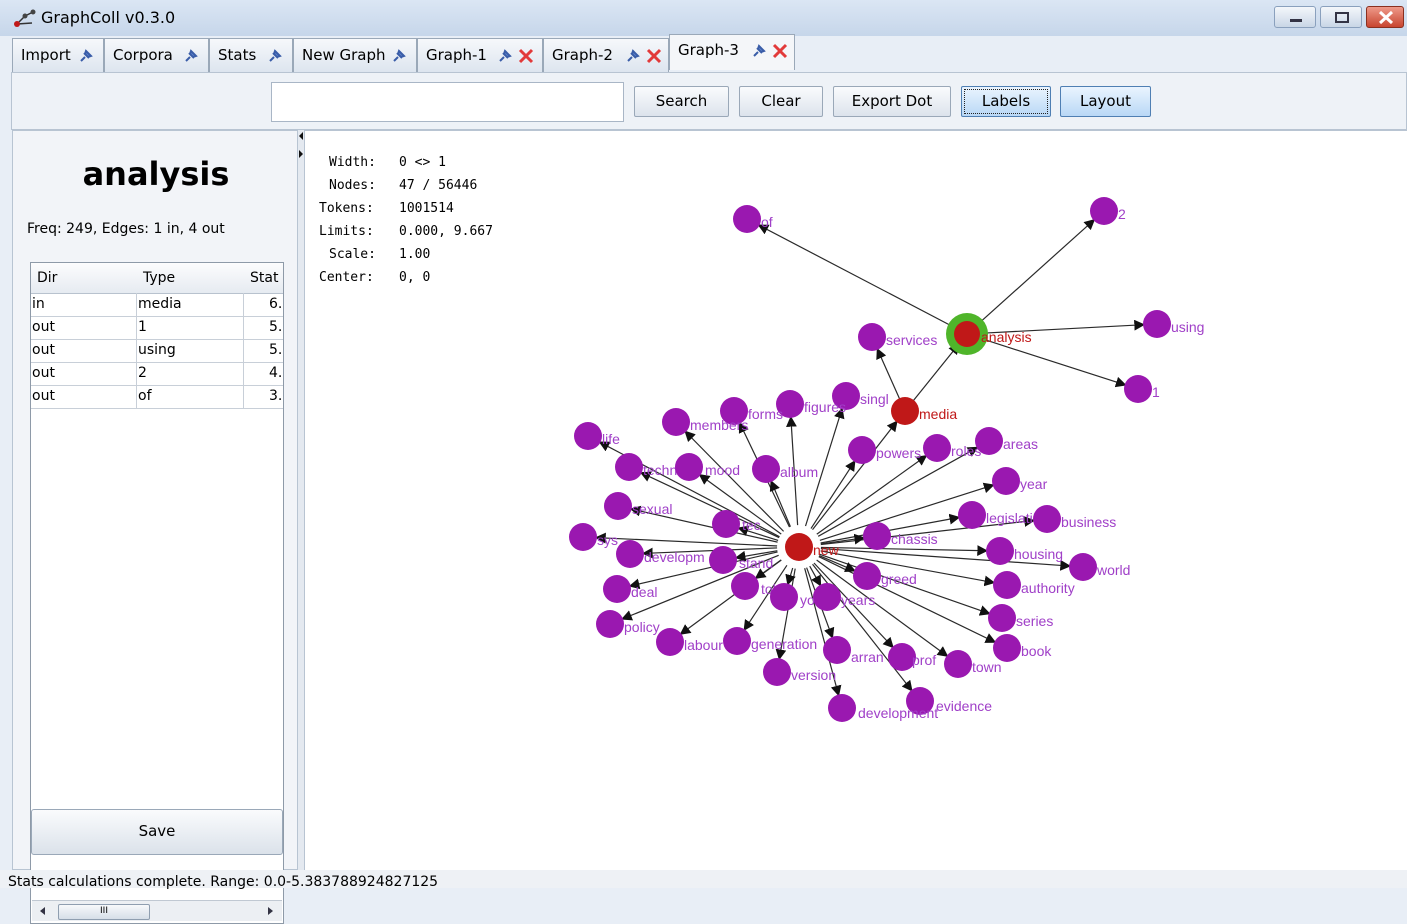 The image size is (1407, 924). I want to click on graph-node: prof, so click(912, 657).